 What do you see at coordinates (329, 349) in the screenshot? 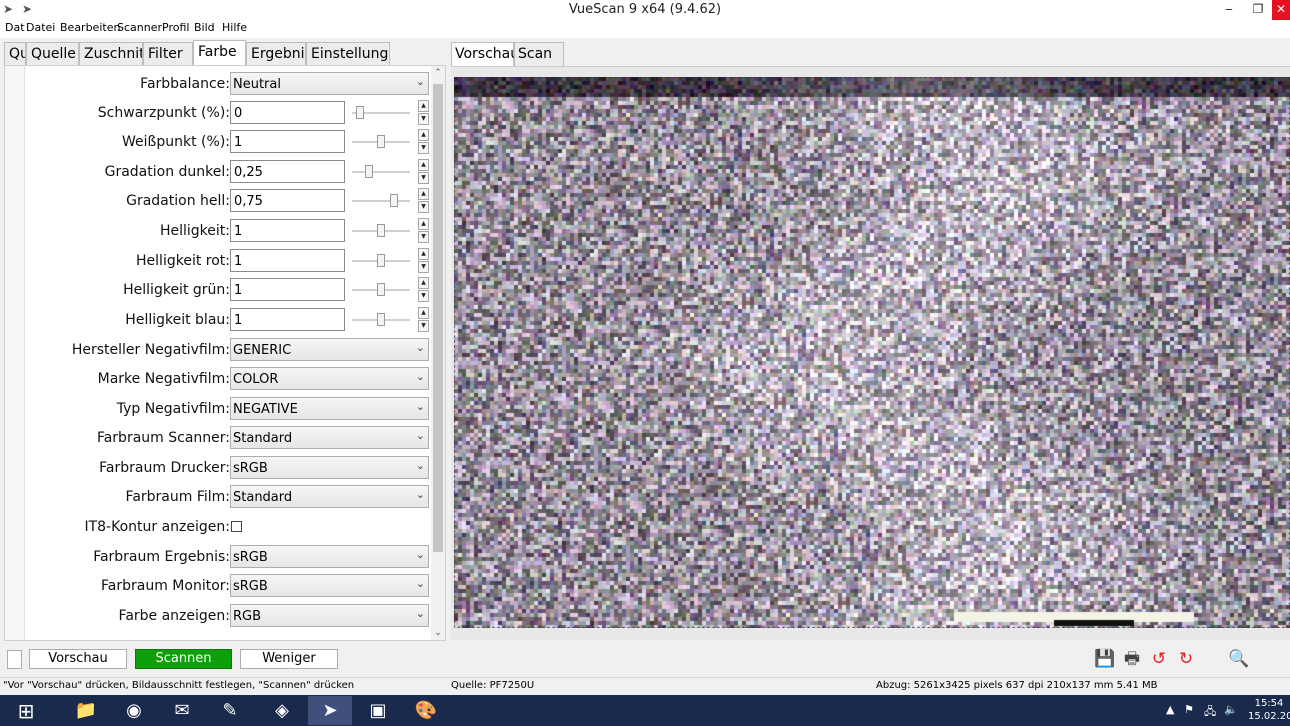
I see `hersteller-negativfilm-select: GENERIC ⌄` at bounding box center [329, 349].